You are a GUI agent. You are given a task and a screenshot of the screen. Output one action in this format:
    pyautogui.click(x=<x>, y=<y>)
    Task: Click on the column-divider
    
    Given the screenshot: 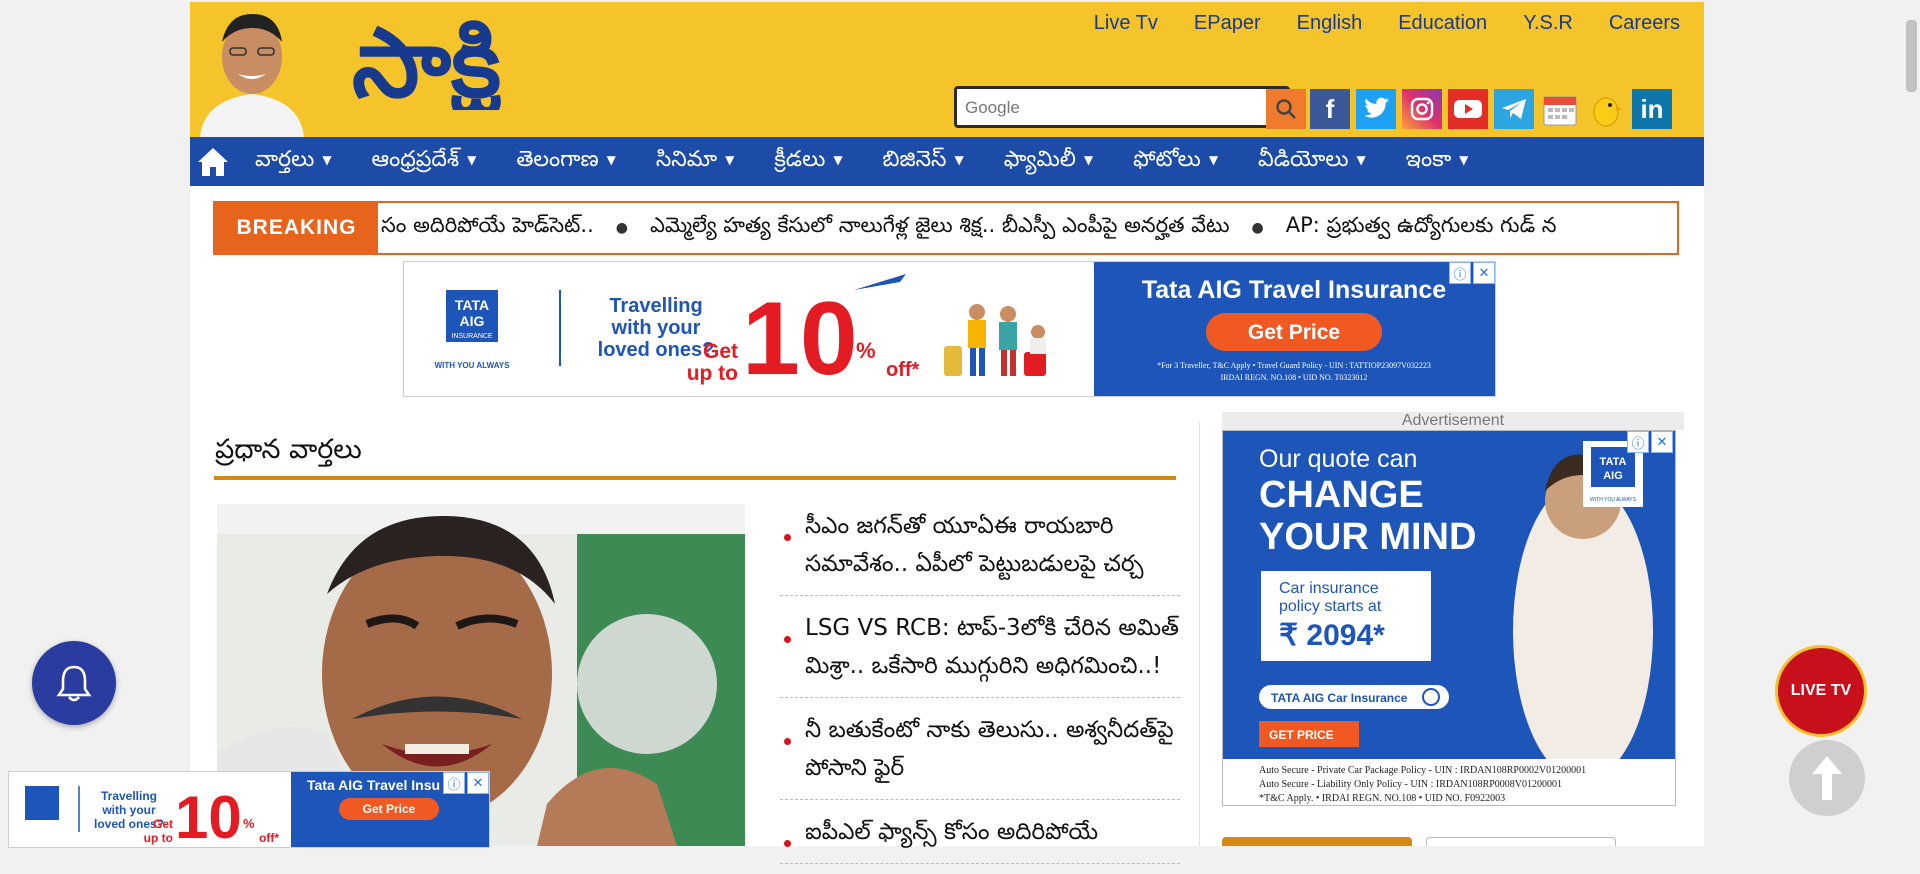 What is the action you would take?
    pyautogui.click(x=1199, y=634)
    